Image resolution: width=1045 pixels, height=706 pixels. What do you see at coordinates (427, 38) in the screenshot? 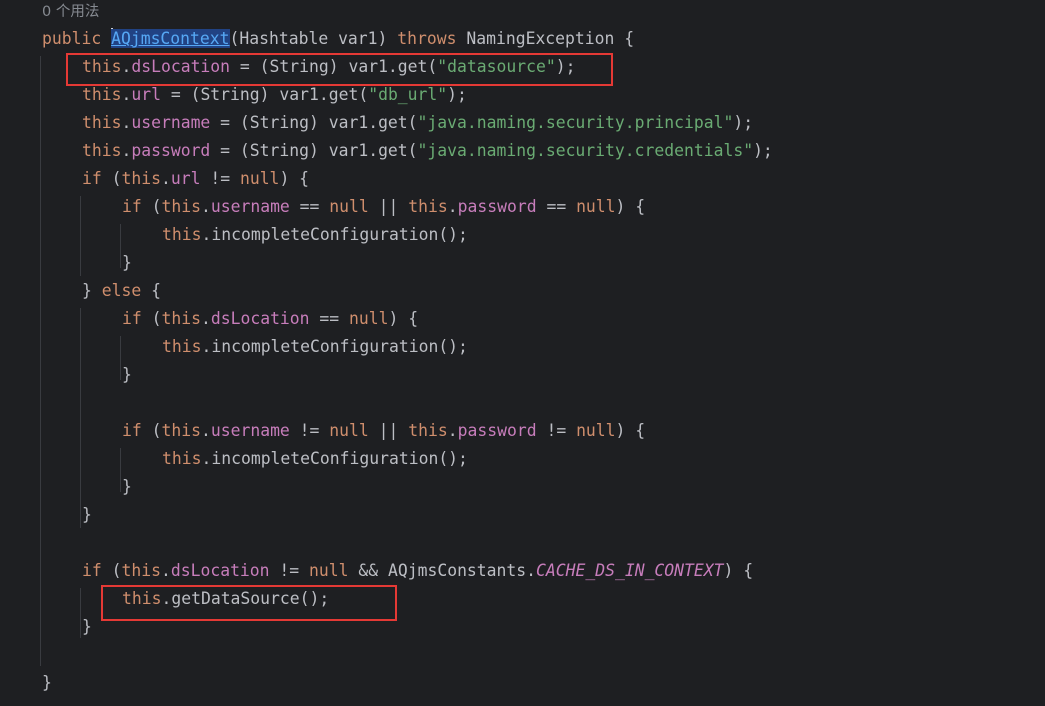
I see `keyword-throws: throws` at bounding box center [427, 38].